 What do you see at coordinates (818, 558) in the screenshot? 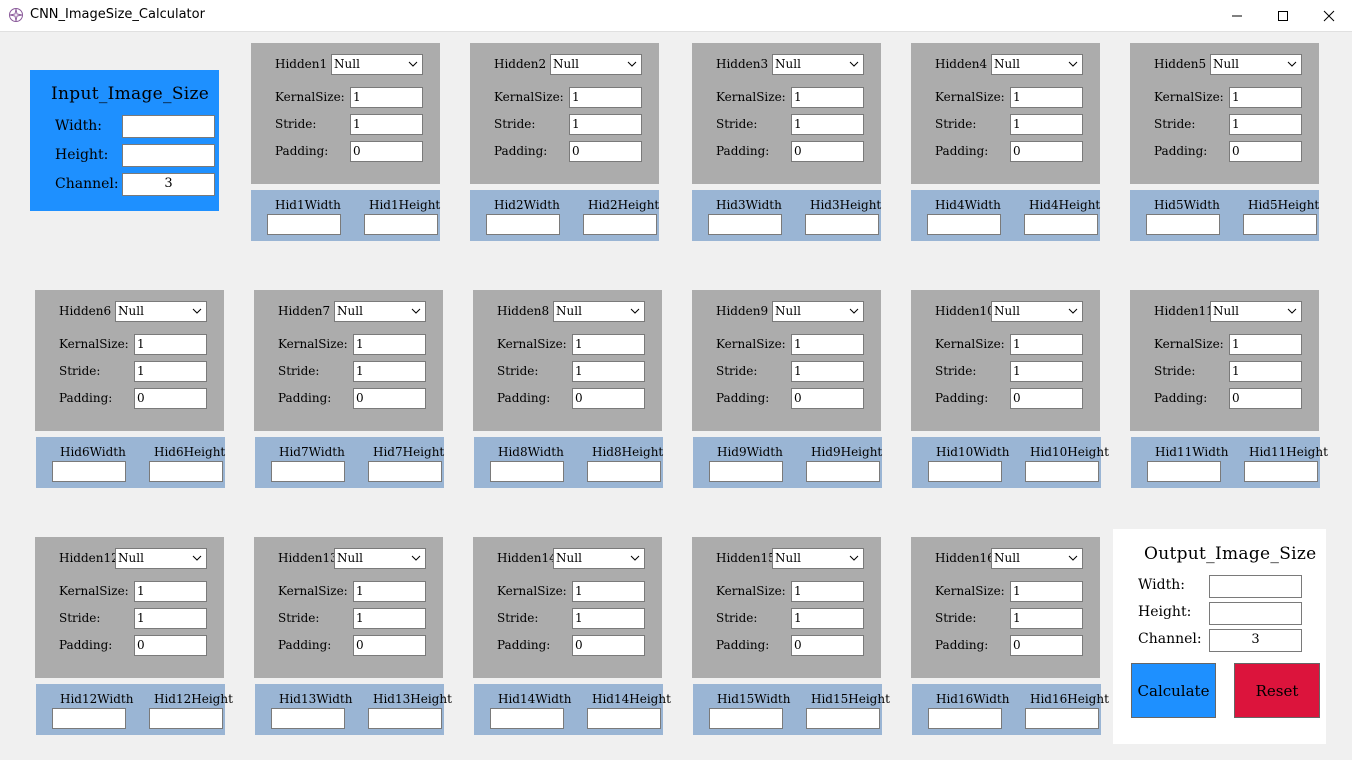
I see `hidden15-type-dropdown: Null` at bounding box center [818, 558].